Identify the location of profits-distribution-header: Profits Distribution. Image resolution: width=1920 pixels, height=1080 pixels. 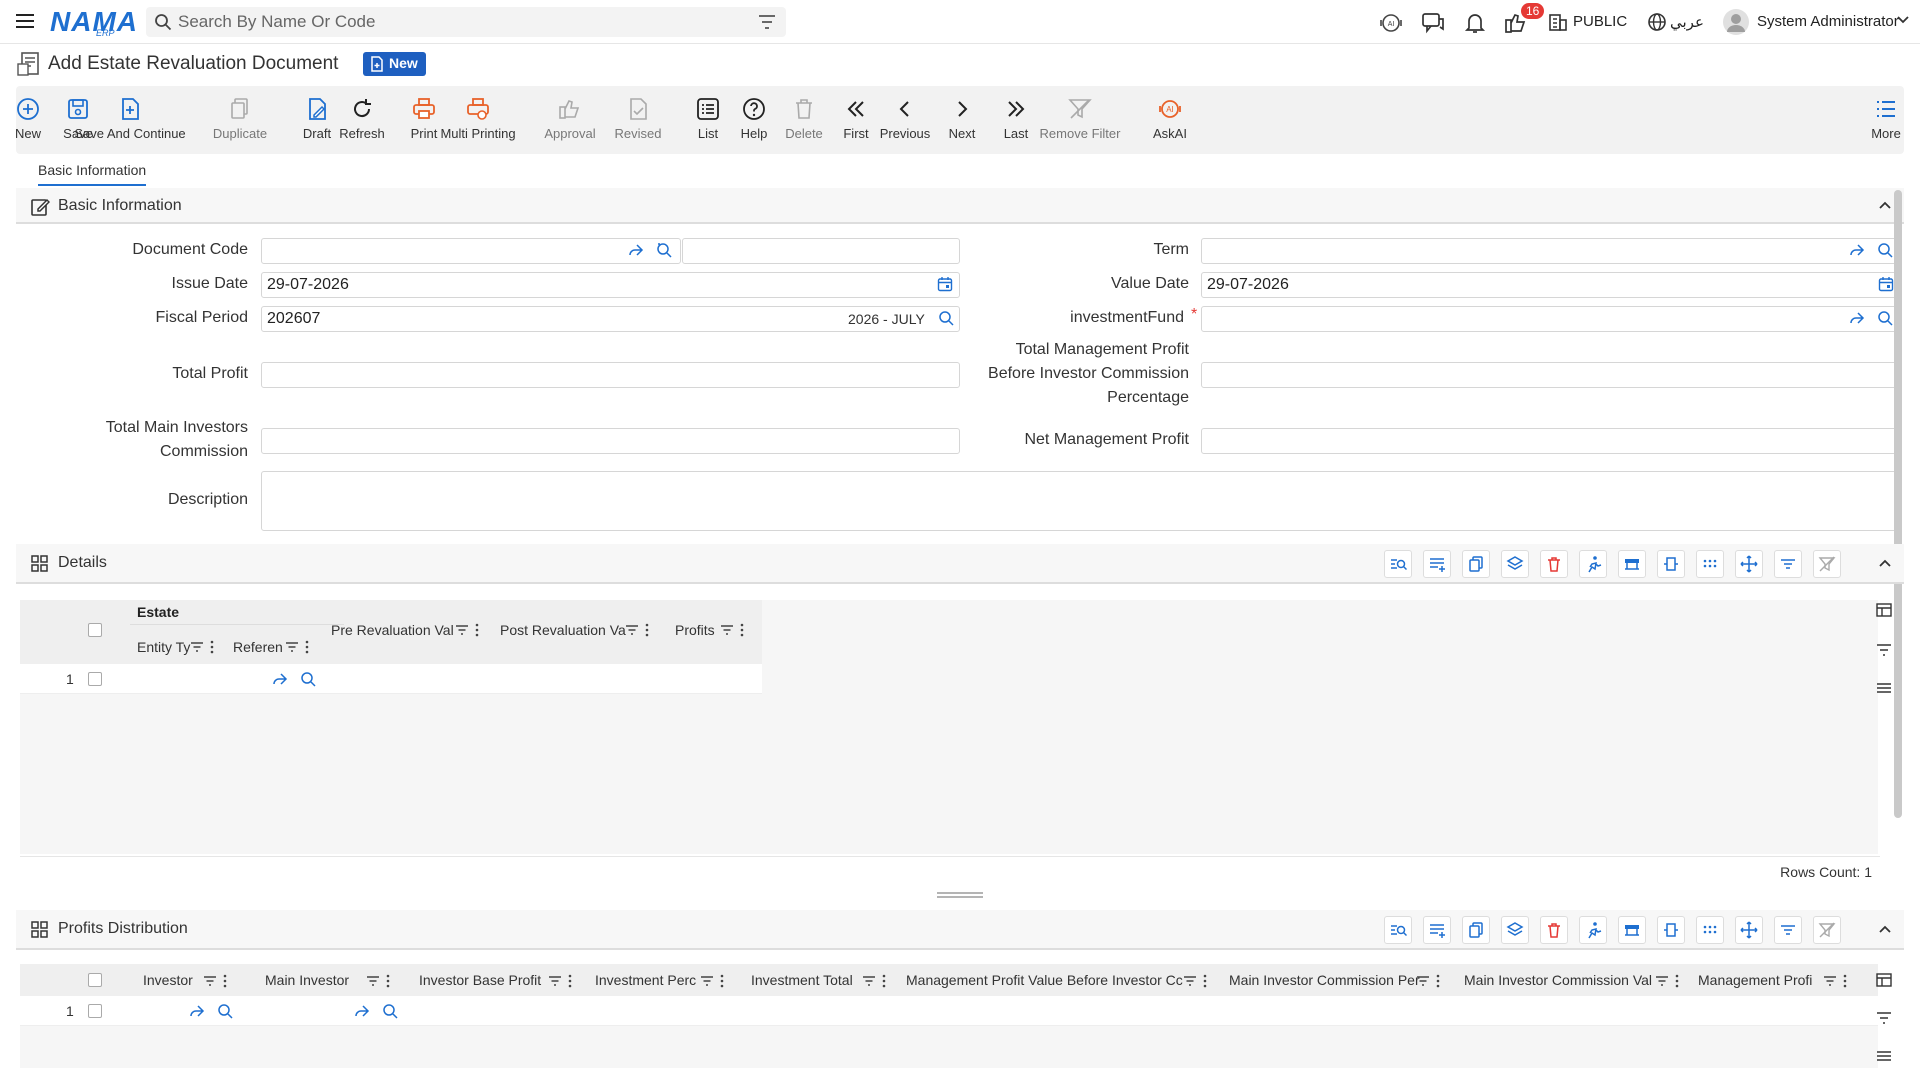
(960, 930).